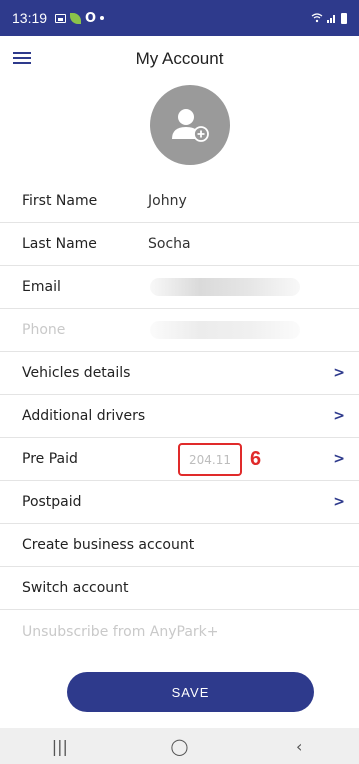  I want to click on pre-paid-value-highlight: 204.11, so click(210, 459).